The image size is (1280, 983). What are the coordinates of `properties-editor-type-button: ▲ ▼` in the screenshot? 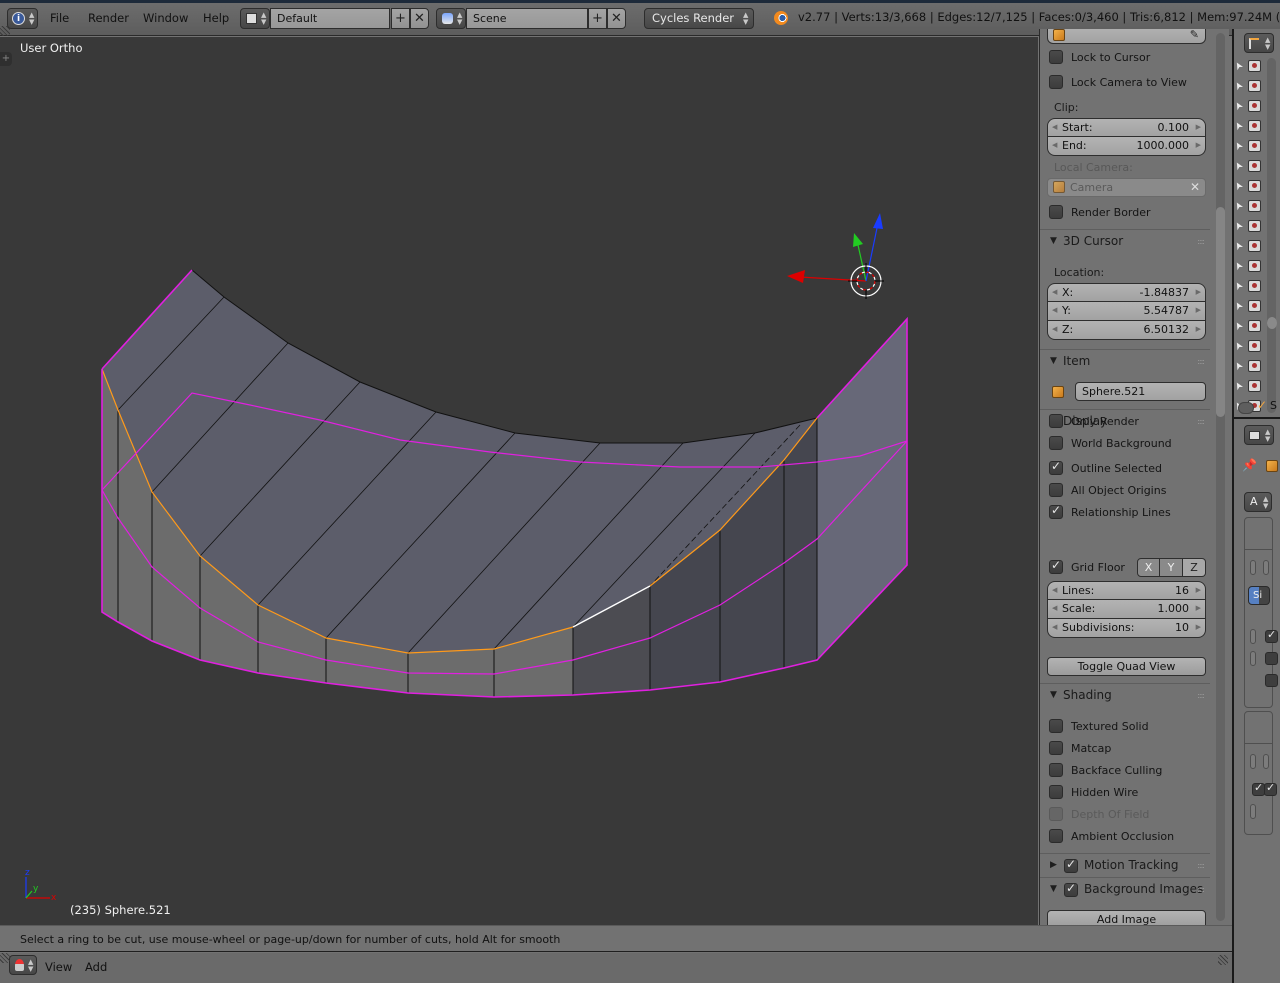 It's located at (1259, 435).